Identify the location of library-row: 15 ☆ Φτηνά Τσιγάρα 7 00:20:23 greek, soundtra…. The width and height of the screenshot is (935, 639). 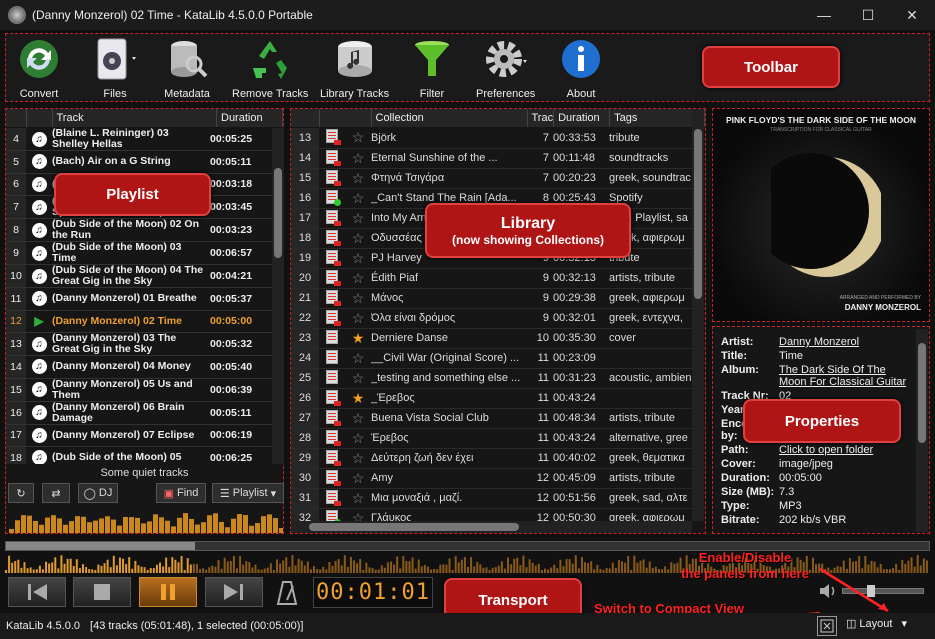
(491, 178).